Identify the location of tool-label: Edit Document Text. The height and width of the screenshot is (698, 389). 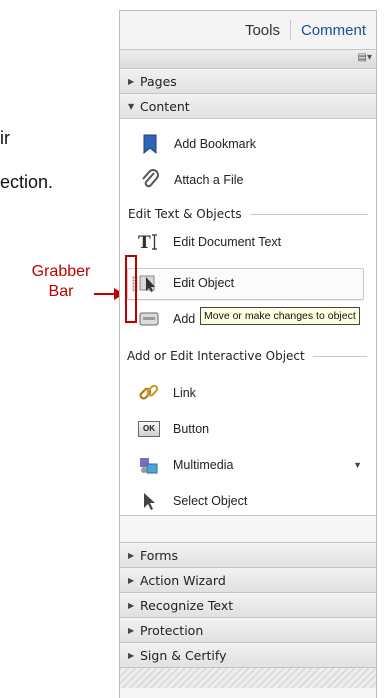
(227, 242).